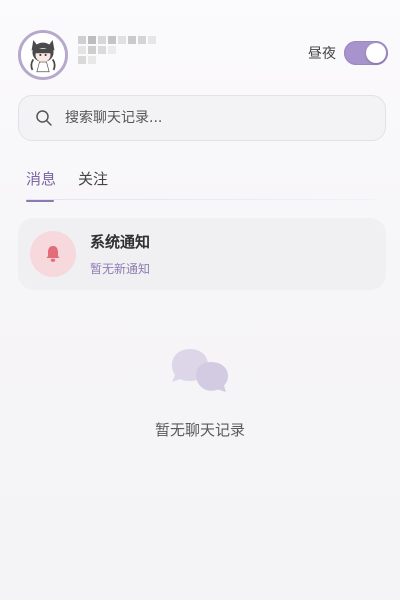 Image resolution: width=400 pixels, height=600 pixels. I want to click on avatar, so click(43, 55).